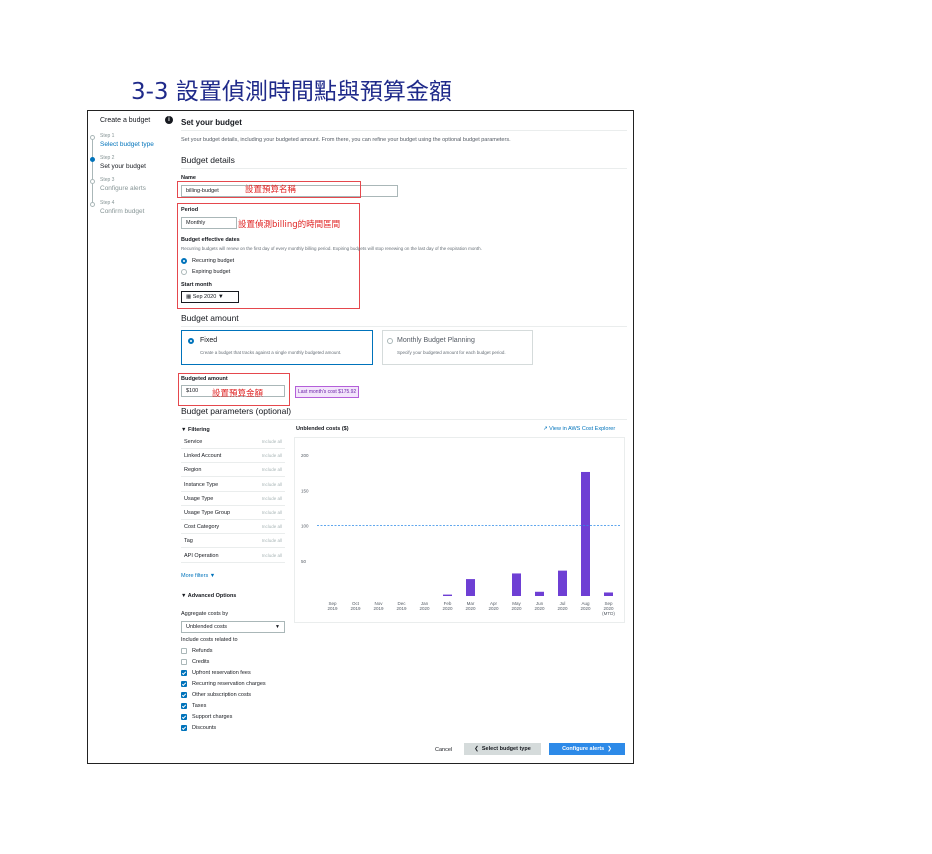 The image size is (932, 854). Describe the element at coordinates (289, 225) in the screenshot. I see `period-annotation: 設置偵測billing的時間區間` at that location.